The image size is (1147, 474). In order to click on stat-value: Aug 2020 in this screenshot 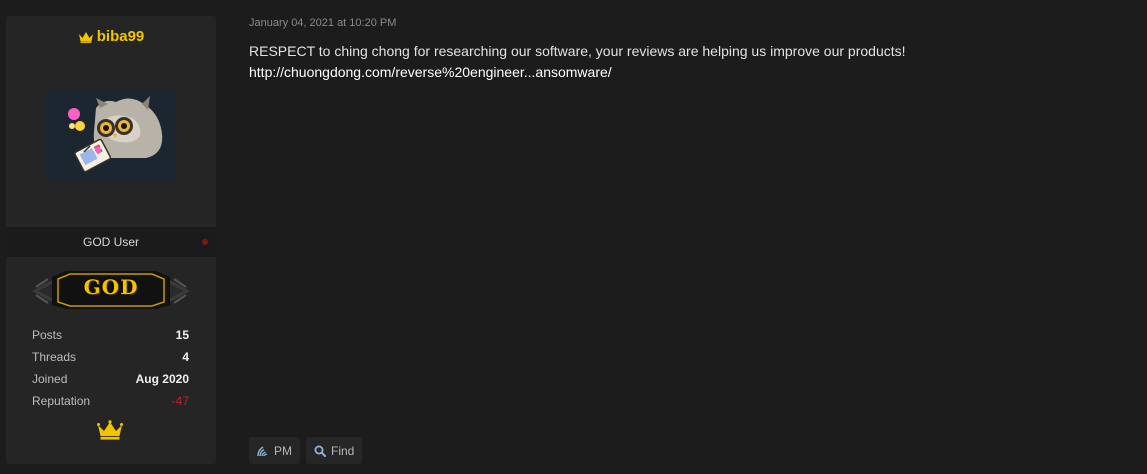, I will do `click(162, 379)`.